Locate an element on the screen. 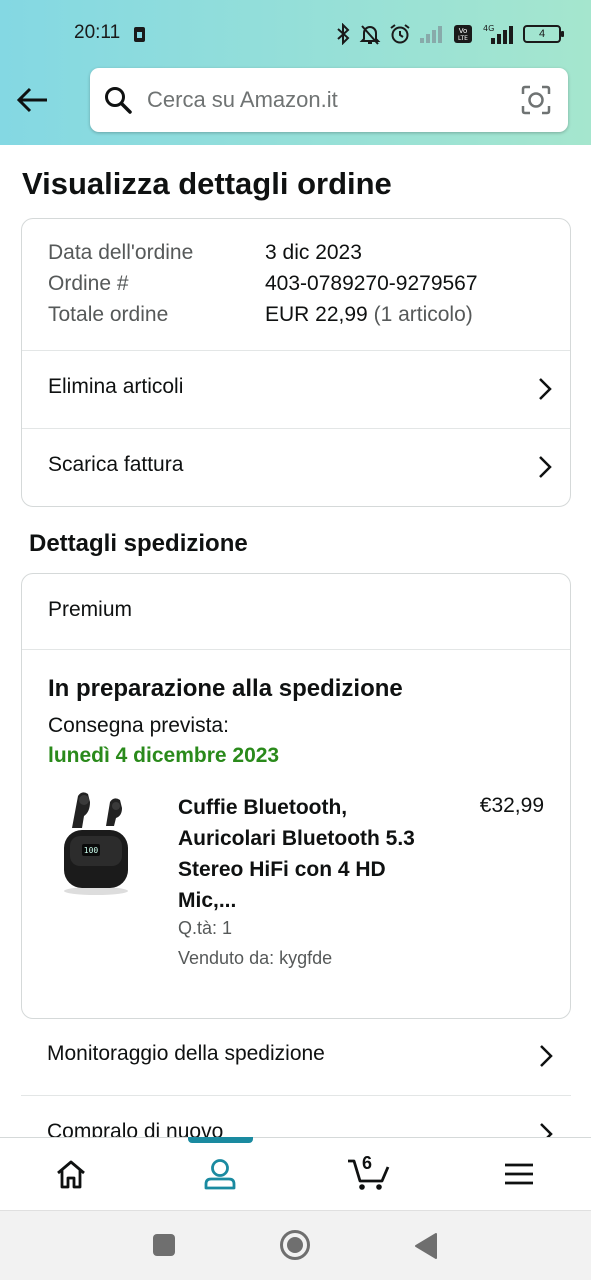 The image size is (591, 1280). nav-account is located at coordinates (220, 1174).